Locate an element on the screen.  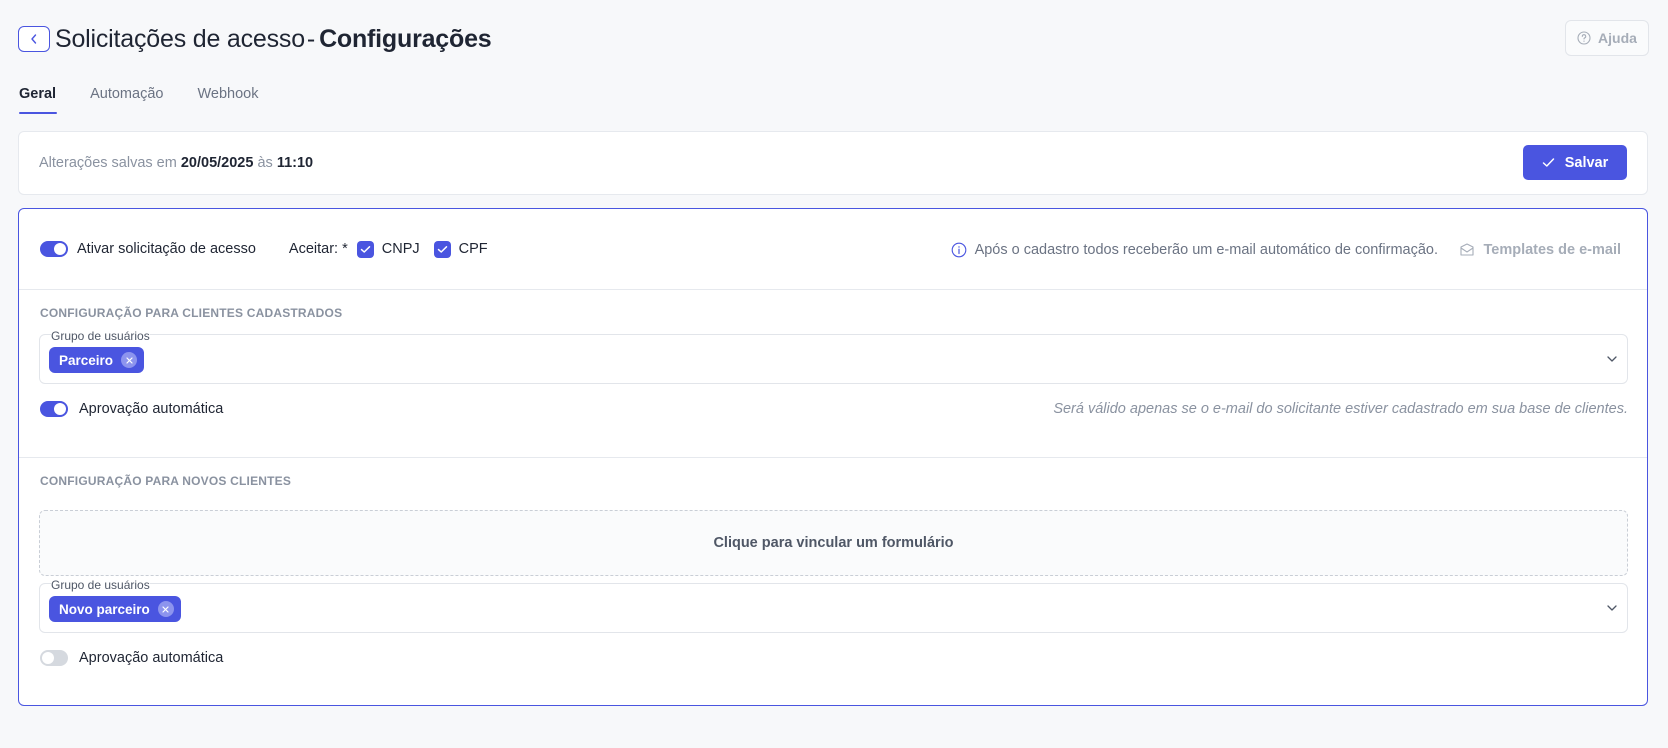
registered-section-title: CONFIGURAÇÃO PARA CLIENTES CADASTRADOS is located at coordinates (191, 313).